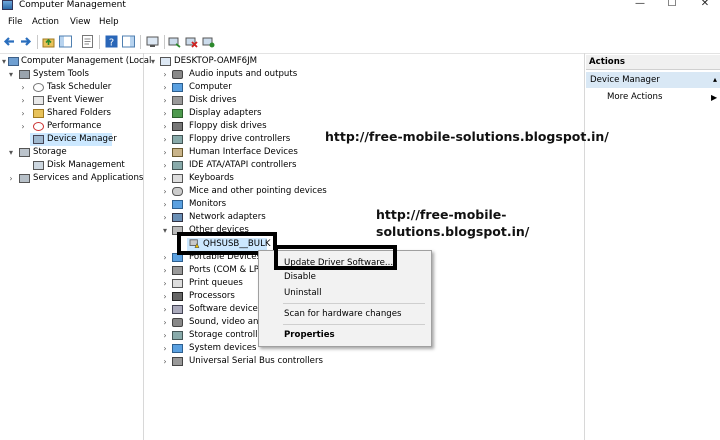 This screenshot has width=720, height=440. What do you see at coordinates (73, 139) in the screenshot?
I see `tree-item-device-manager: Device Manager` at bounding box center [73, 139].